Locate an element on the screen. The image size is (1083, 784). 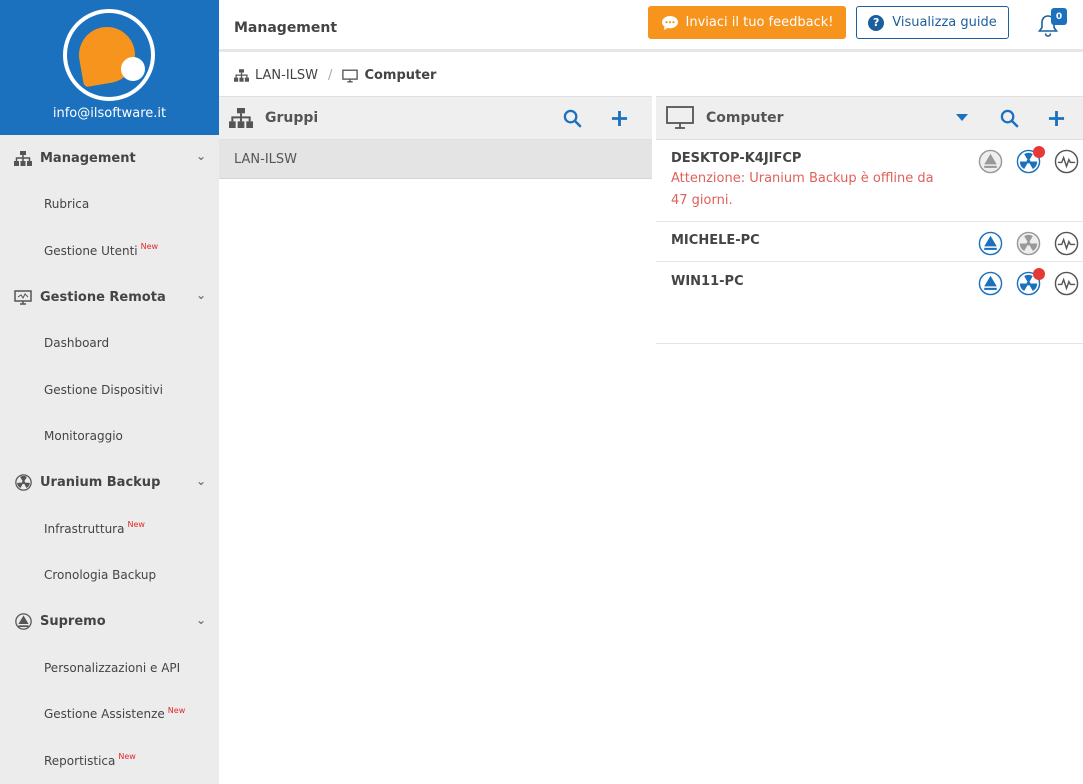
user-email: info@ilsoftware.it is located at coordinates (109, 113).